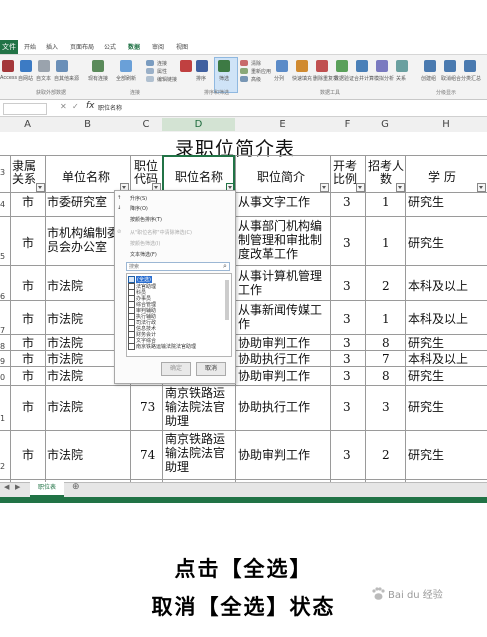 This screenshot has width=487, height=637. Describe the element at coordinates (145, 243) in the screenshot. I see `menu-filter-by-color: 按颜色筛选(I)` at that location.